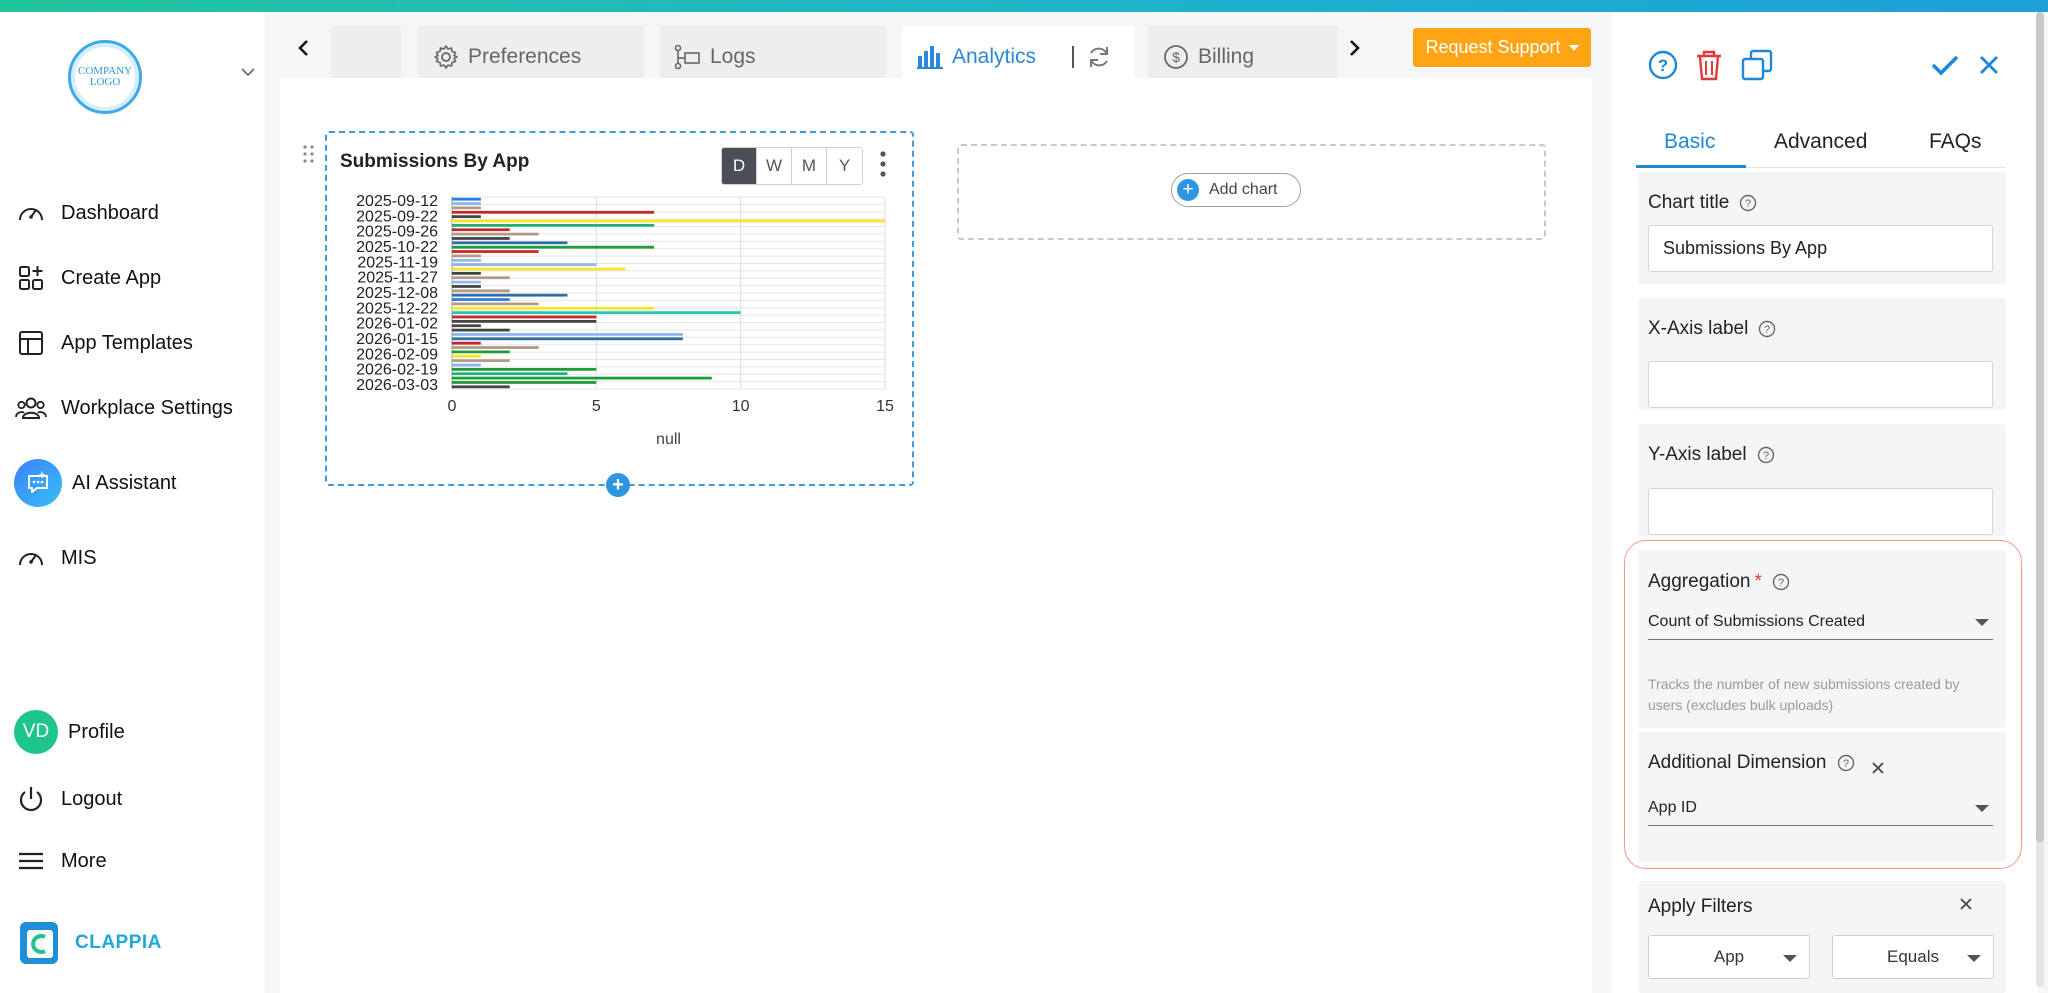 Image resolution: width=2048 pixels, height=993 pixels. I want to click on divider, so click(1073, 57).